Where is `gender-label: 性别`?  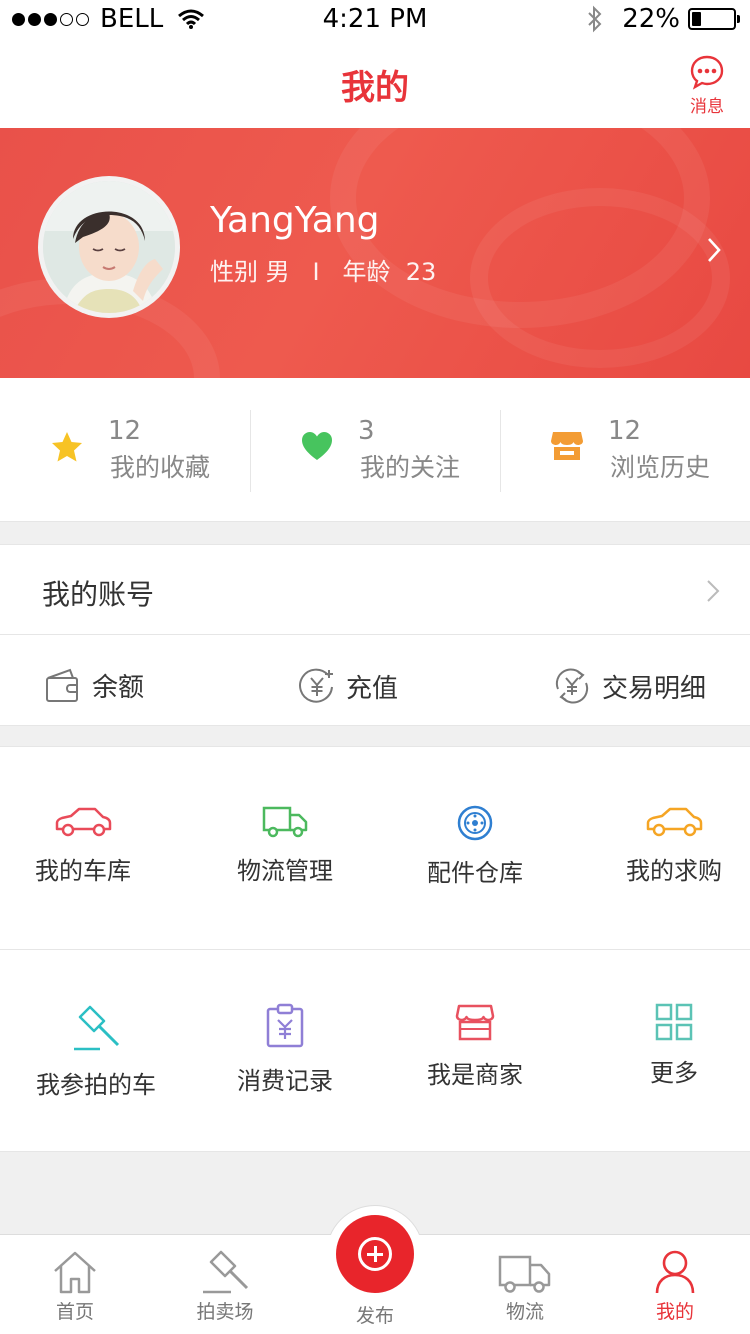
gender-label: 性别 is located at coordinates (234, 272).